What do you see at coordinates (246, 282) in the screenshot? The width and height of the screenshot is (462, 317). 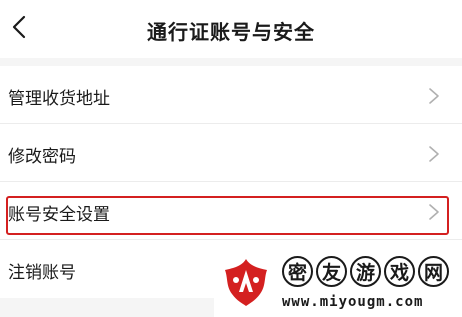 I see `watermark-logo-icon` at bounding box center [246, 282].